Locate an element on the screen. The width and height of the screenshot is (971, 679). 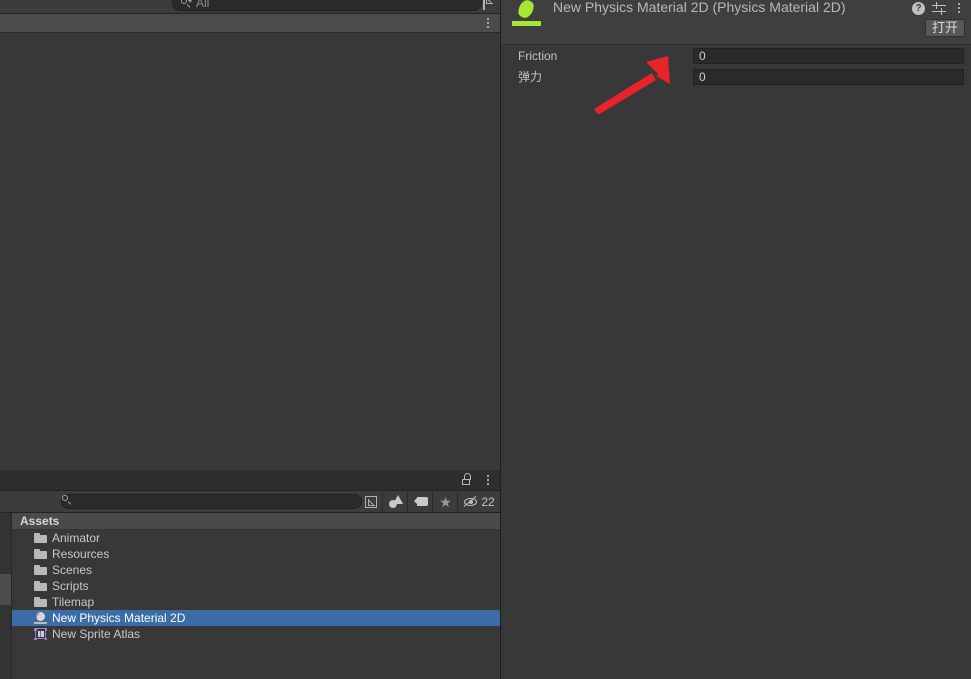
top-search-bar: All is located at coordinates (250, 7).